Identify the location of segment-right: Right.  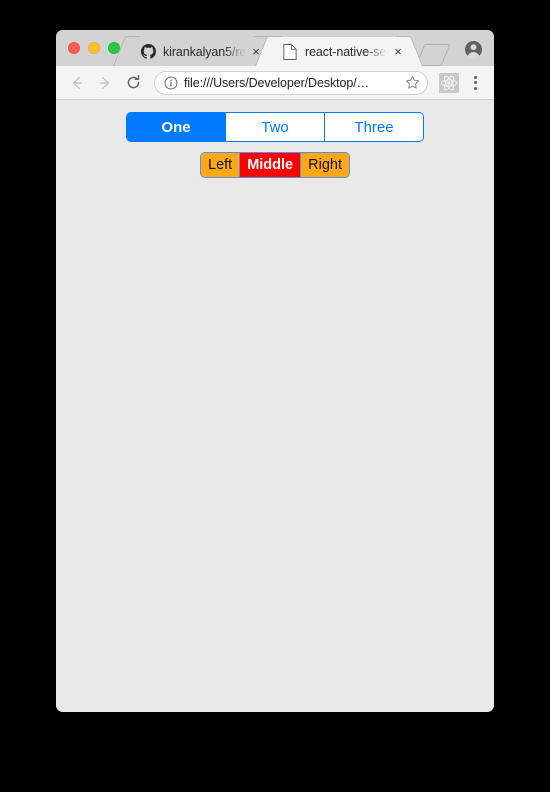
(324, 165).